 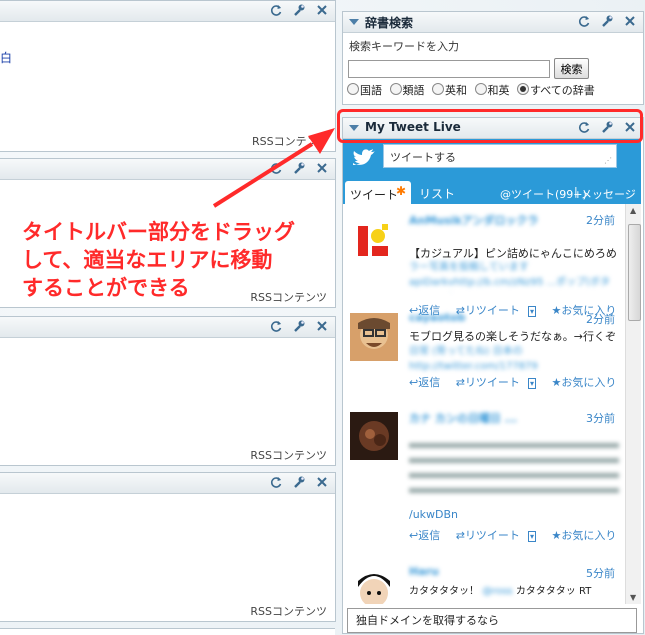 What do you see at coordinates (449, 90) in the screenshot?
I see `radio-eiwa: 英和` at bounding box center [449, 90].